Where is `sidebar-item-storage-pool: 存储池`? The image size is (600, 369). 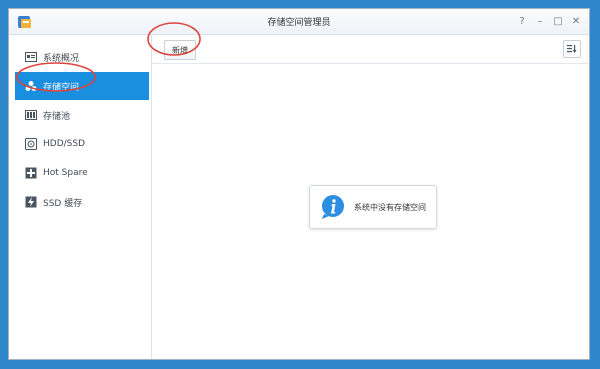 sidebar-item-storage-pool: 存储池 is located at coordinates (82, 115).